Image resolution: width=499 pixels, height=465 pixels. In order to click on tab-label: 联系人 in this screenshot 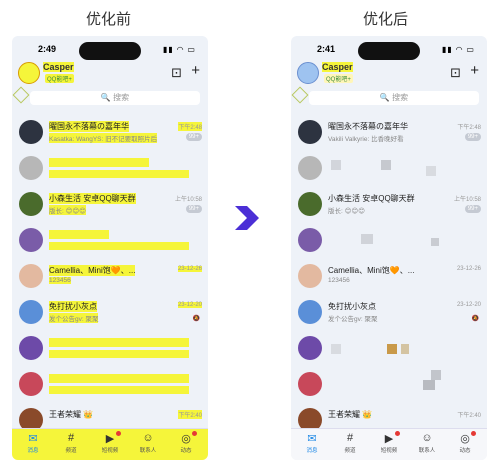, I will do `click(427, 451)`.